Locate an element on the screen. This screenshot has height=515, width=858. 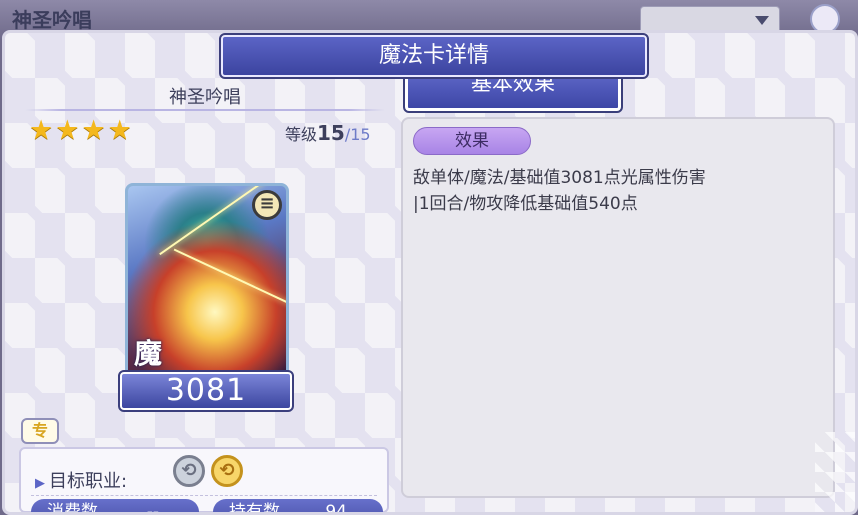
level-label: 等级 is located at coordinates (301, 134).